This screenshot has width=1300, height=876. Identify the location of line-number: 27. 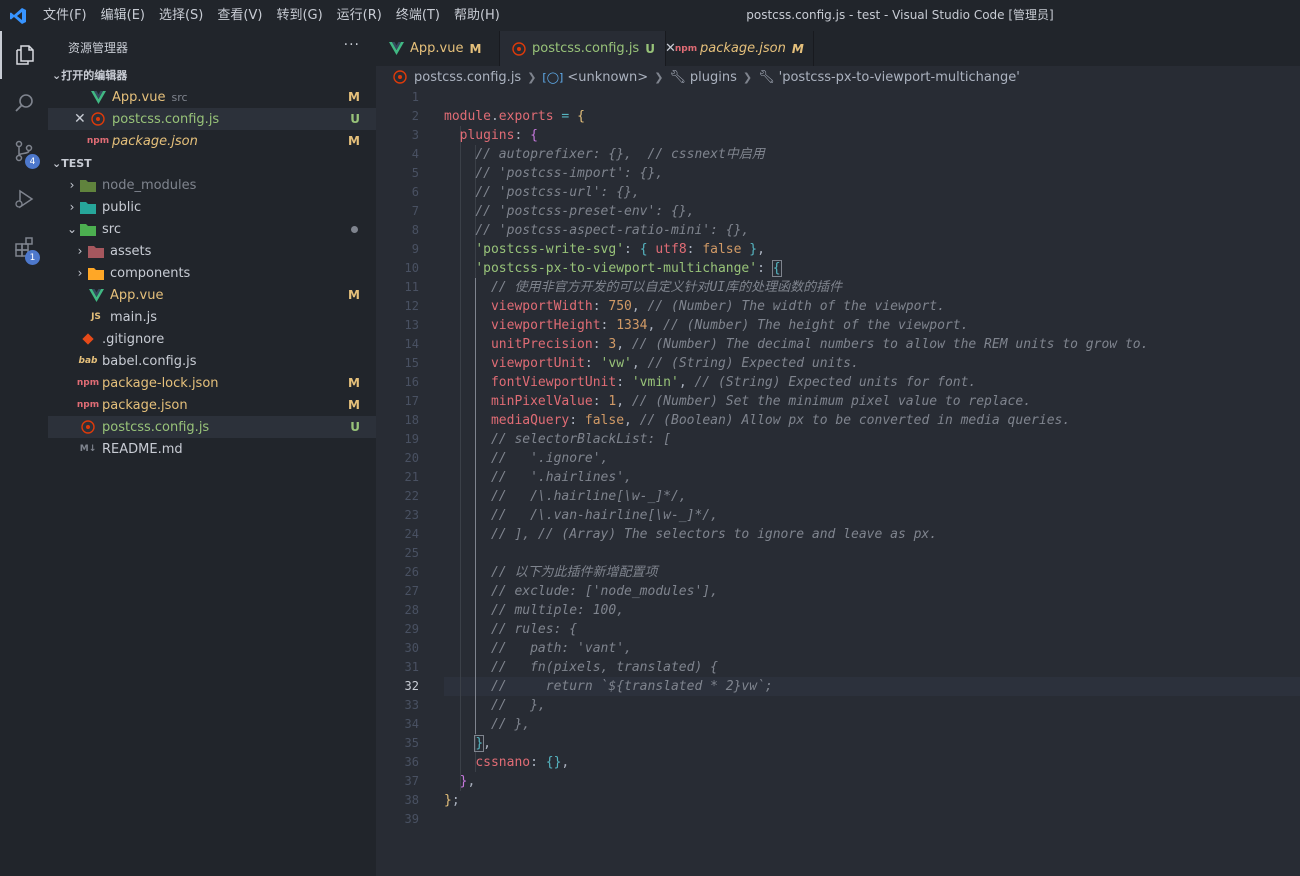
(411, 591).